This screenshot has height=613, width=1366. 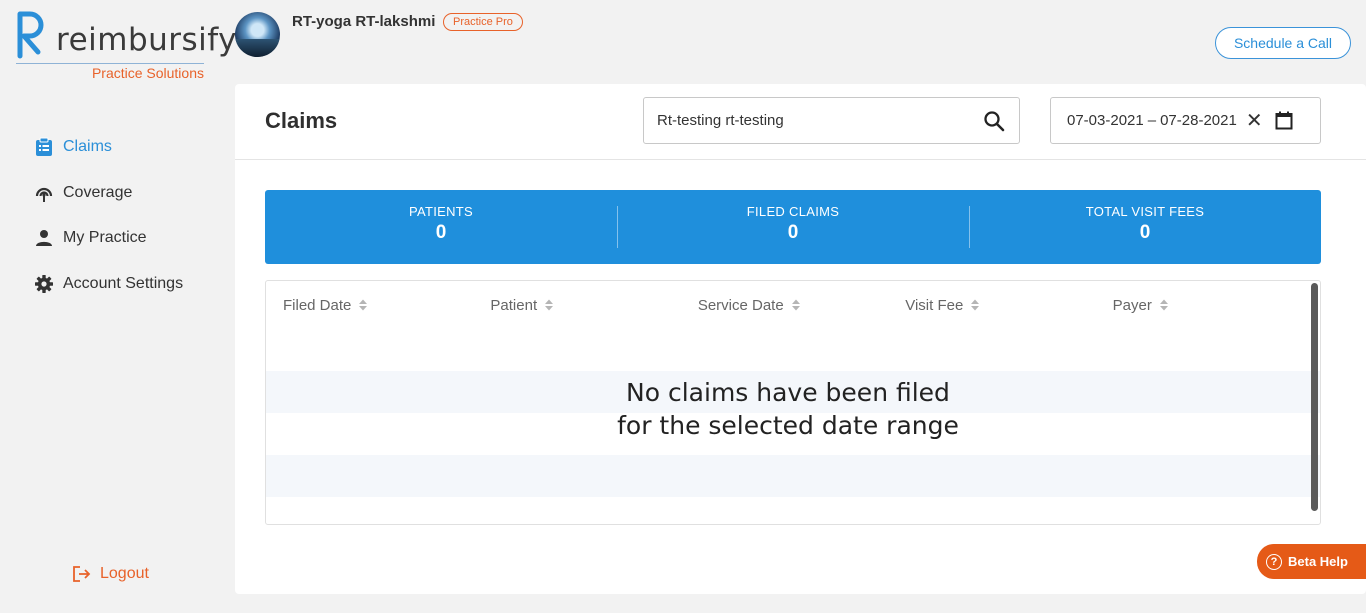 I want to click on avatar, so click(x=257, y=34).